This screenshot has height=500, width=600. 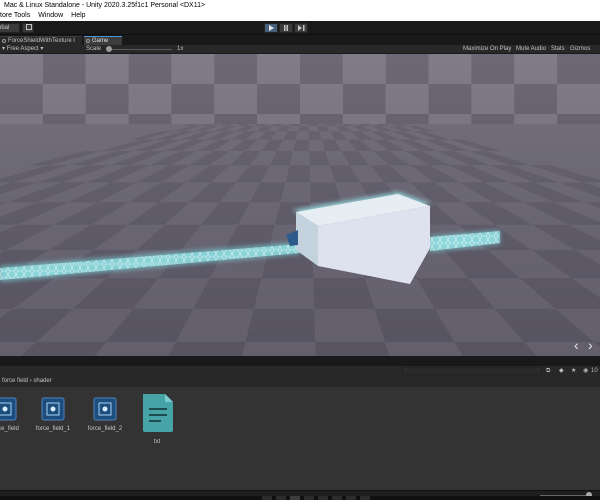 I want to click on asset-label: force_field_2, so click(x=105, y=429).